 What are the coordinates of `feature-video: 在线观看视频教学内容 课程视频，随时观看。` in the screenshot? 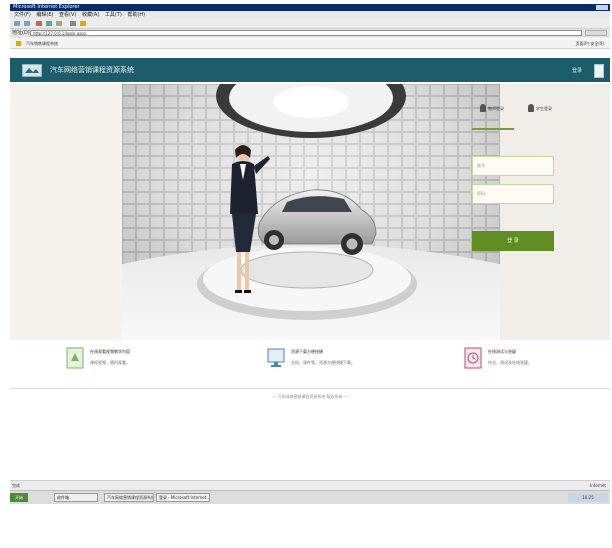 It's located at (141, 360).